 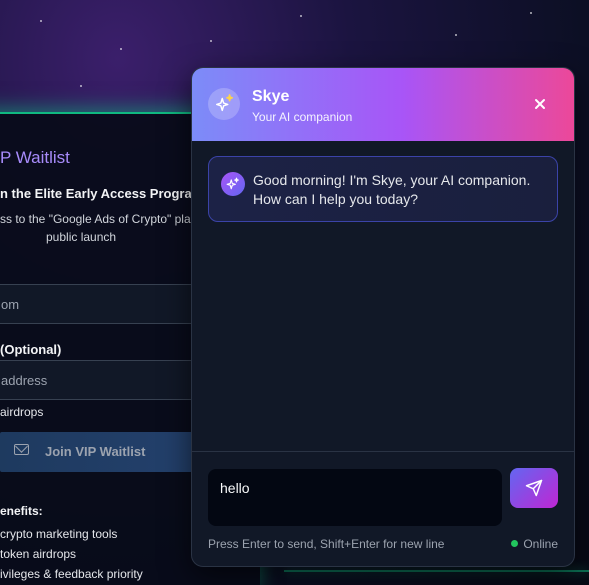 I want to click on airdrop-option: airdrops, so click(x=21, y=412).